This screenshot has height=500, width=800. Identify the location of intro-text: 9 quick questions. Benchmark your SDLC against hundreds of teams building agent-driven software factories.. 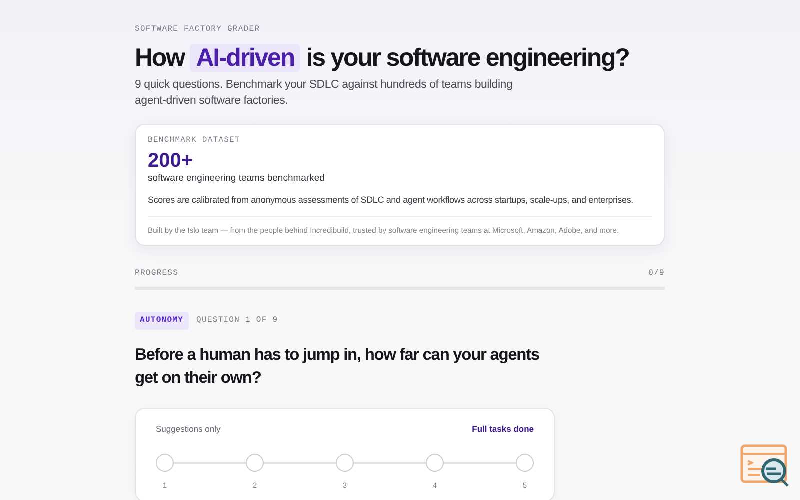
(324, 94).